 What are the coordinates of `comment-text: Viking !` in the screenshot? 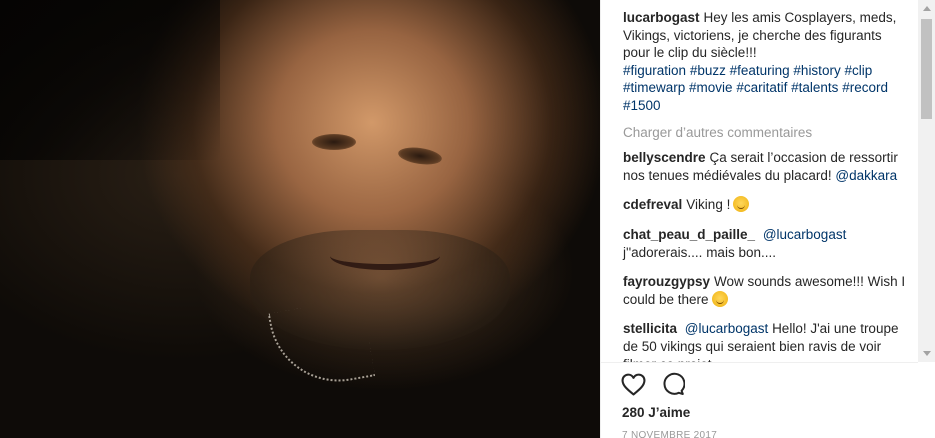 It's located at (708, 205).